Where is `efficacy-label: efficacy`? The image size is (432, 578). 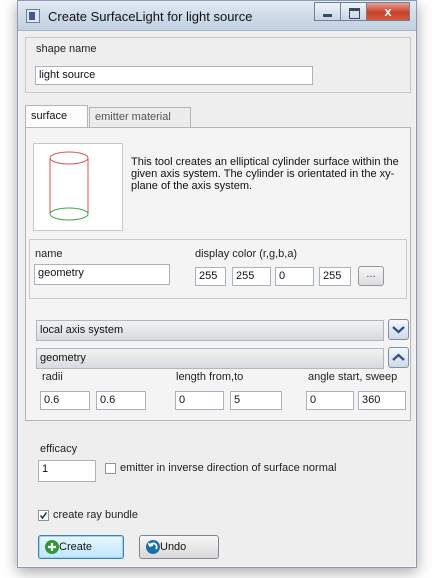 efficacy-label: efficacy is located at coordinates (59, 449).